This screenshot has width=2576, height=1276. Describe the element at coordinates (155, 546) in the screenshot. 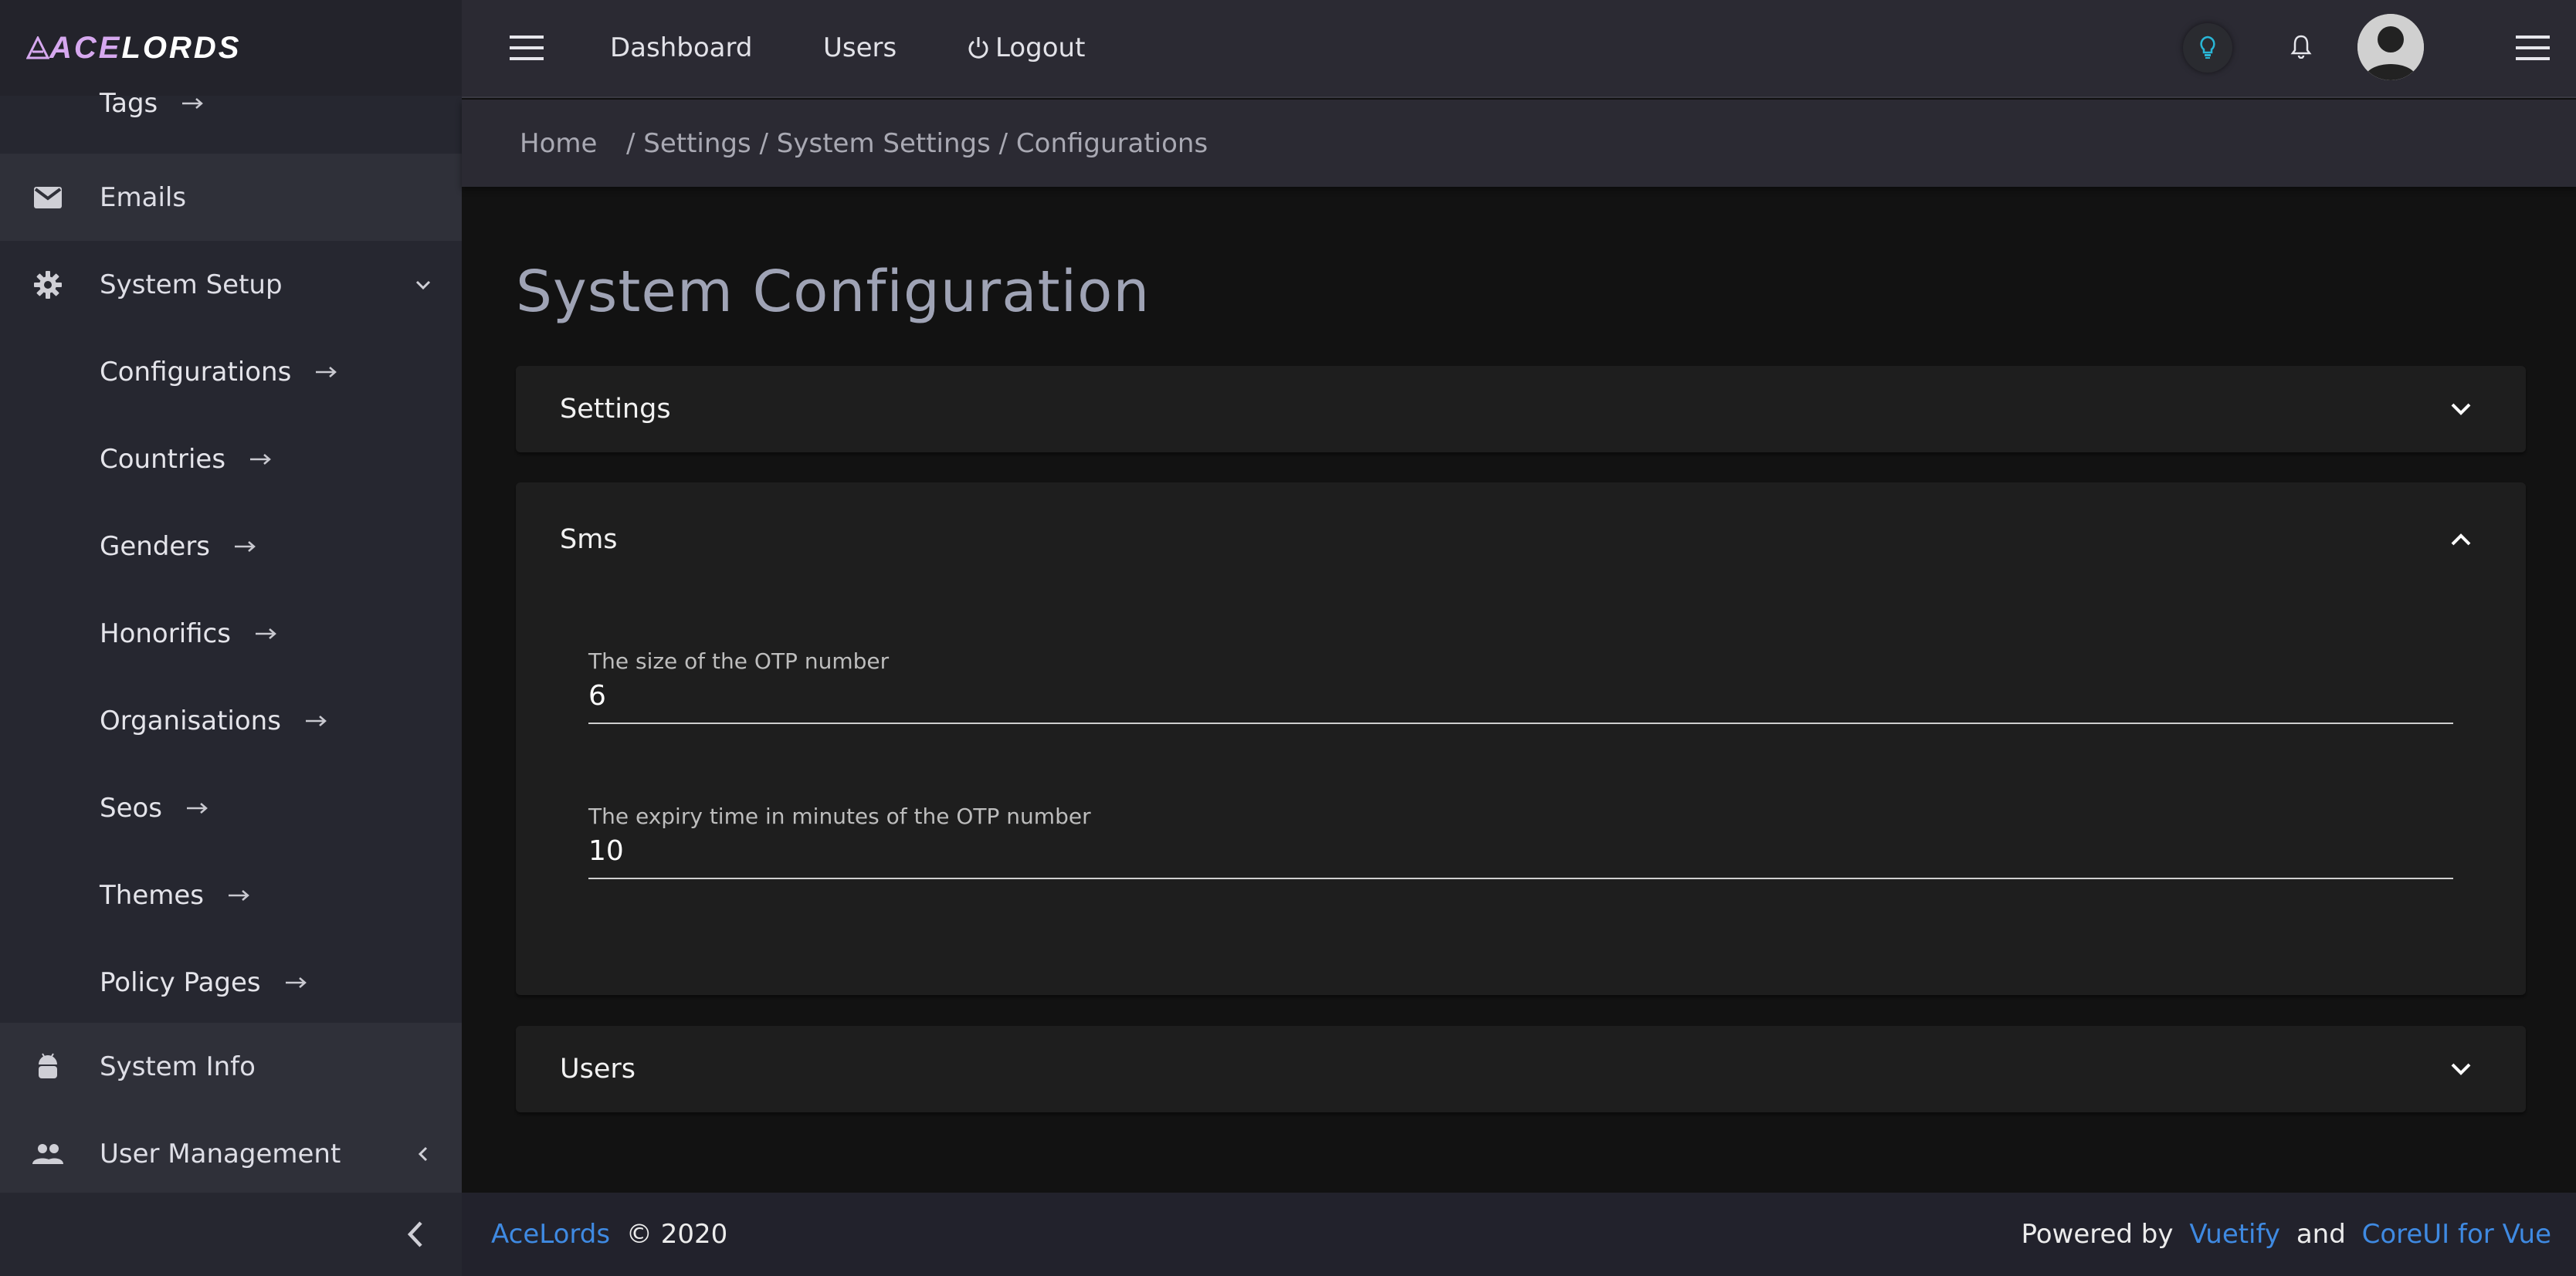

I see `sidebar-item-label: Genders` at that location.